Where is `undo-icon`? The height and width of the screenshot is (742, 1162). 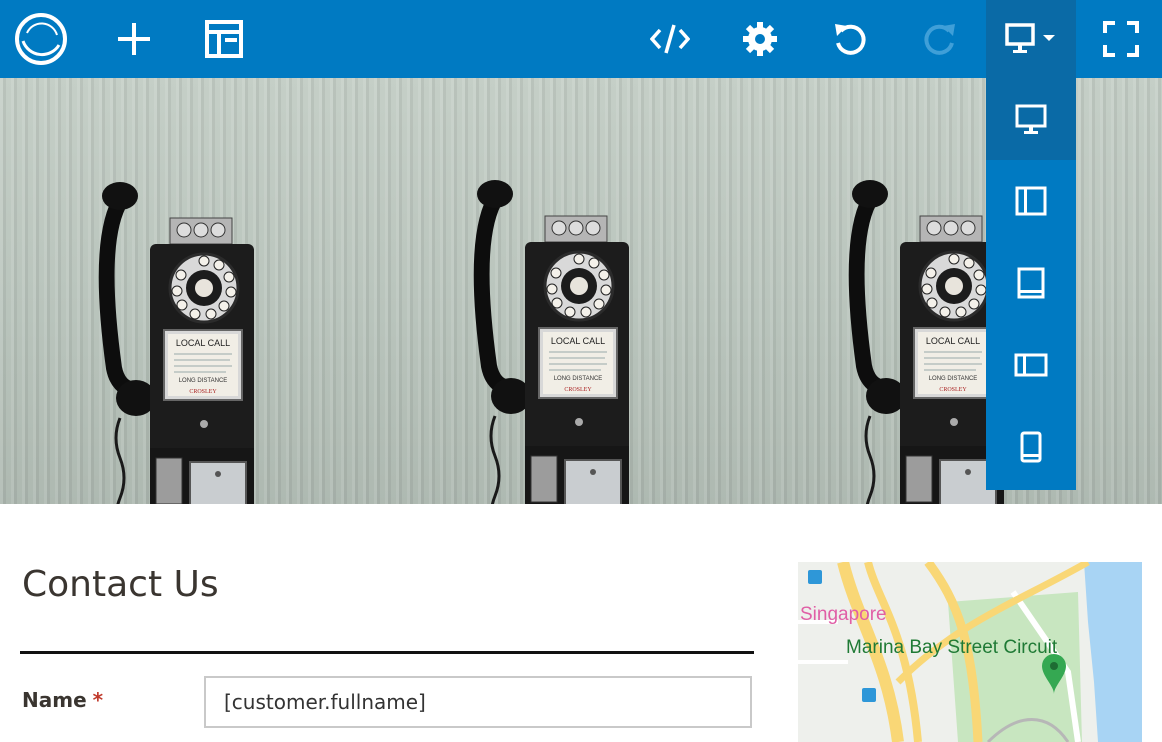 undo-icon is located at coordinates (850, 39).